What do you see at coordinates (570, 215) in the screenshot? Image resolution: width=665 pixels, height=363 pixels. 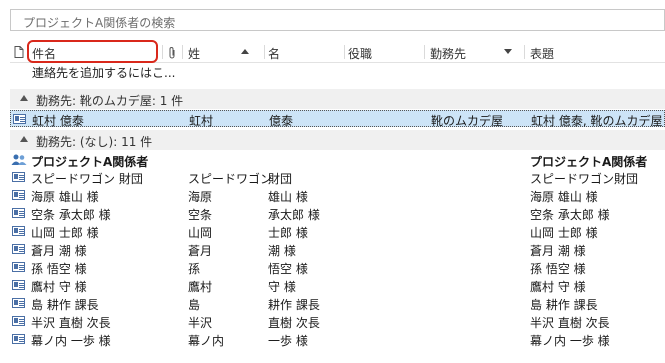 I see `cell-title: 空条 承太郎 様` at bounding box center [570, 215].